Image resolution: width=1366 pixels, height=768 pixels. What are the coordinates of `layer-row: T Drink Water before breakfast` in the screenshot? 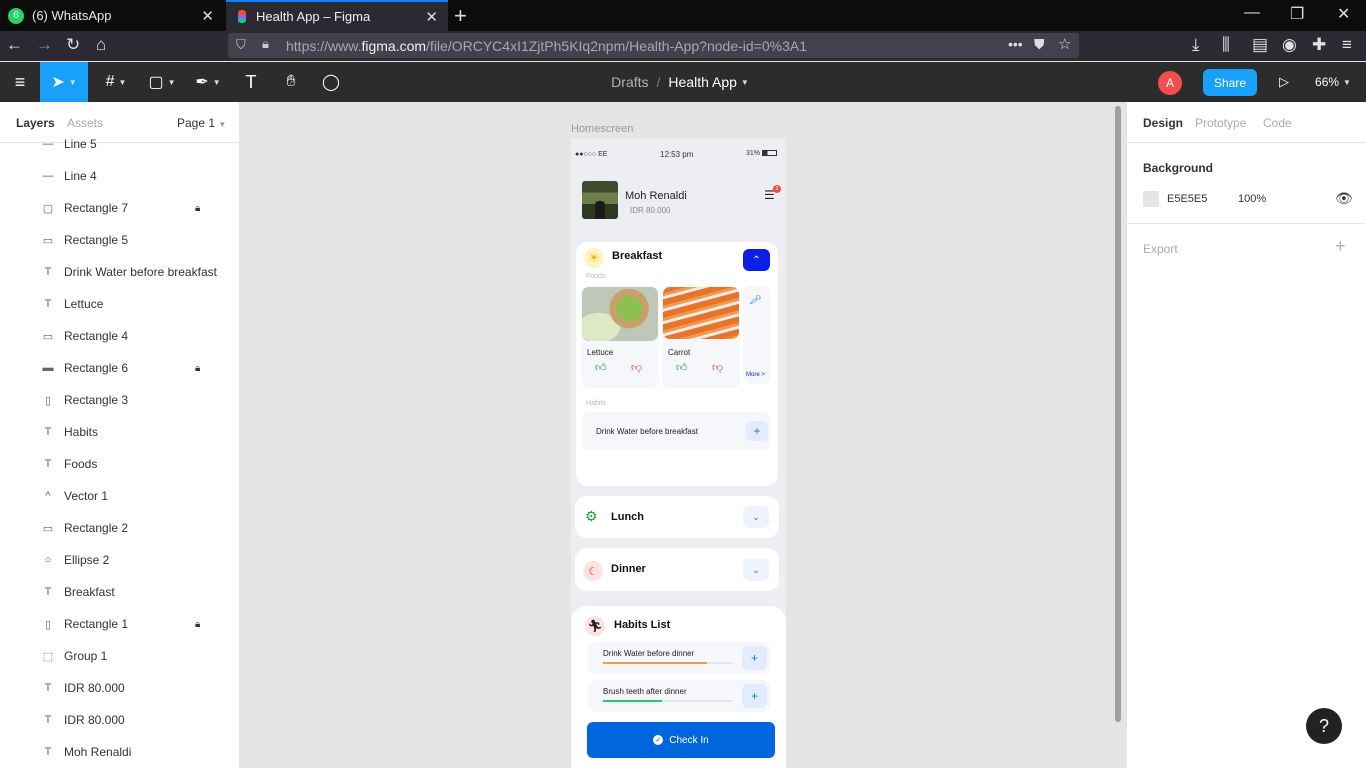 It's located at (119, 272).